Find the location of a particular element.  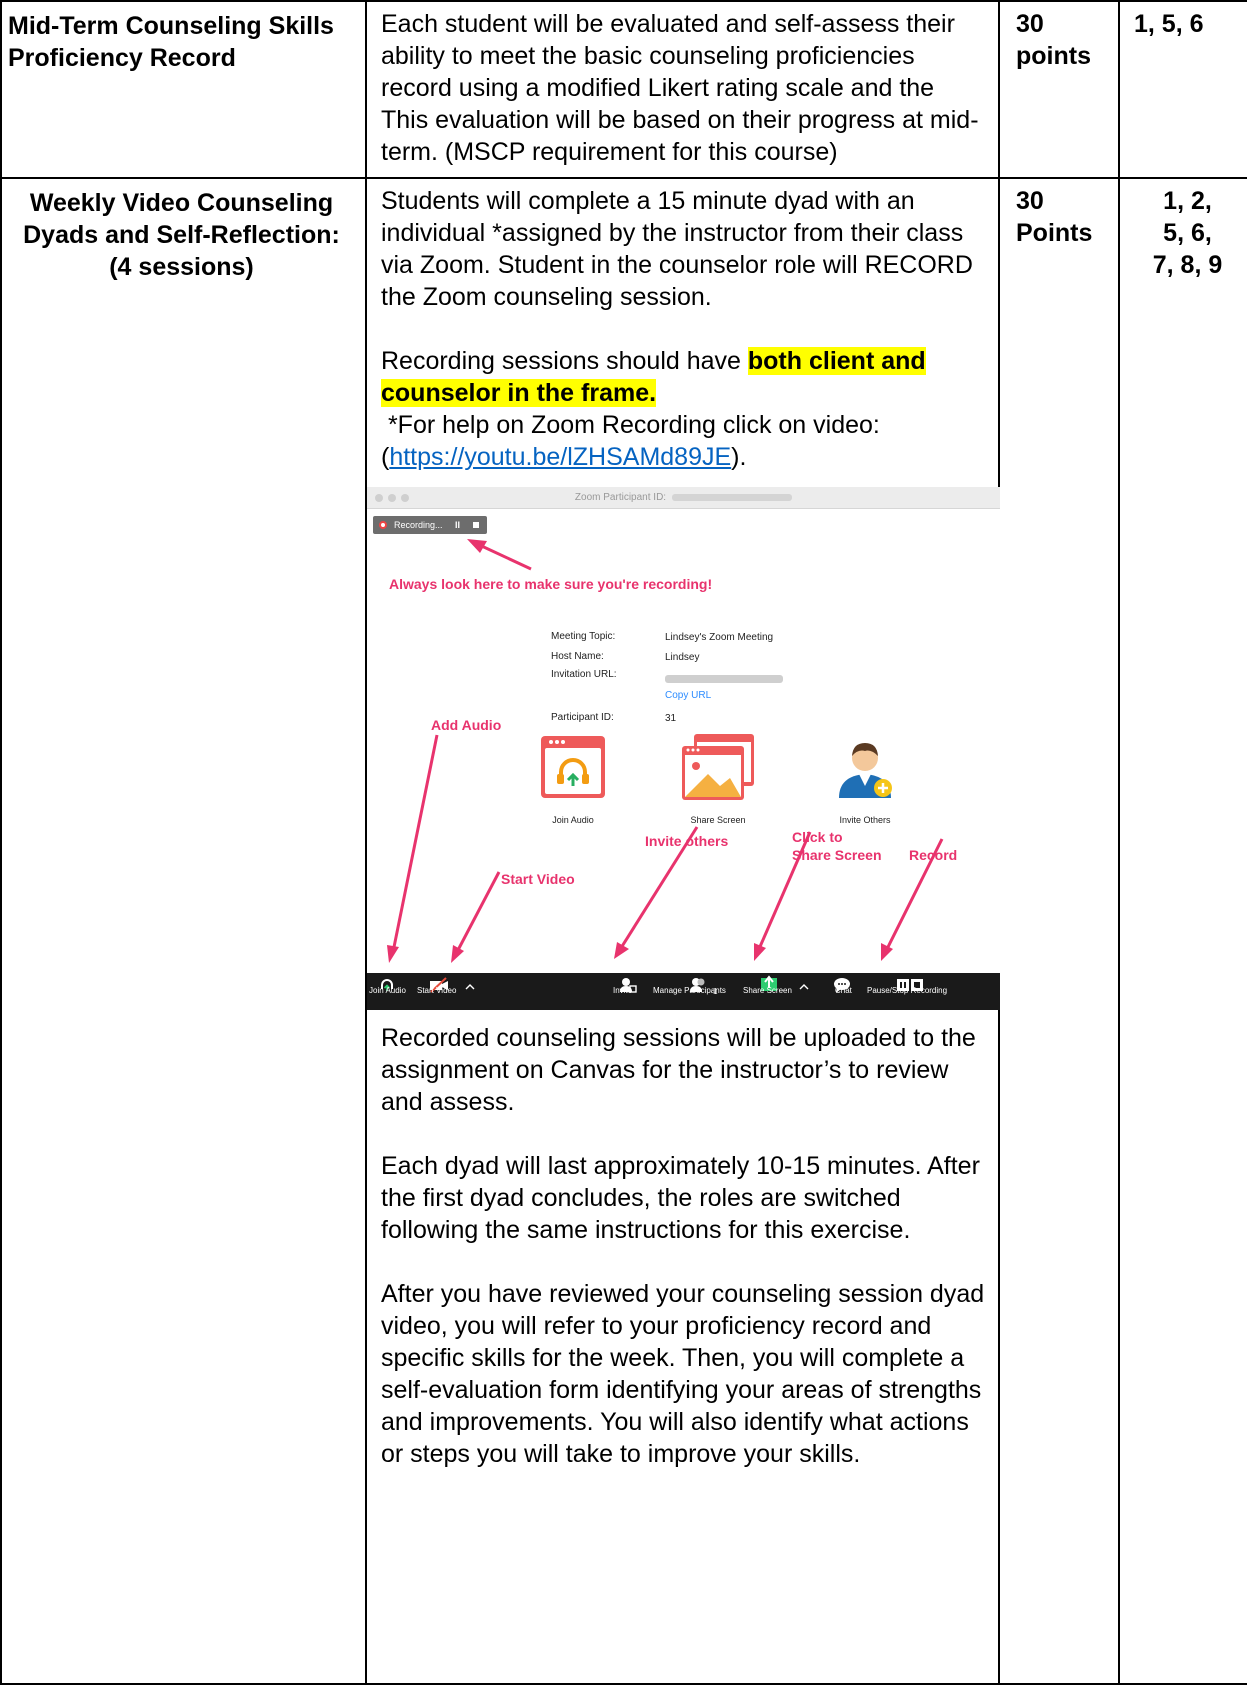

host-name-value: Lindsey is located at coordinates (682, 657).